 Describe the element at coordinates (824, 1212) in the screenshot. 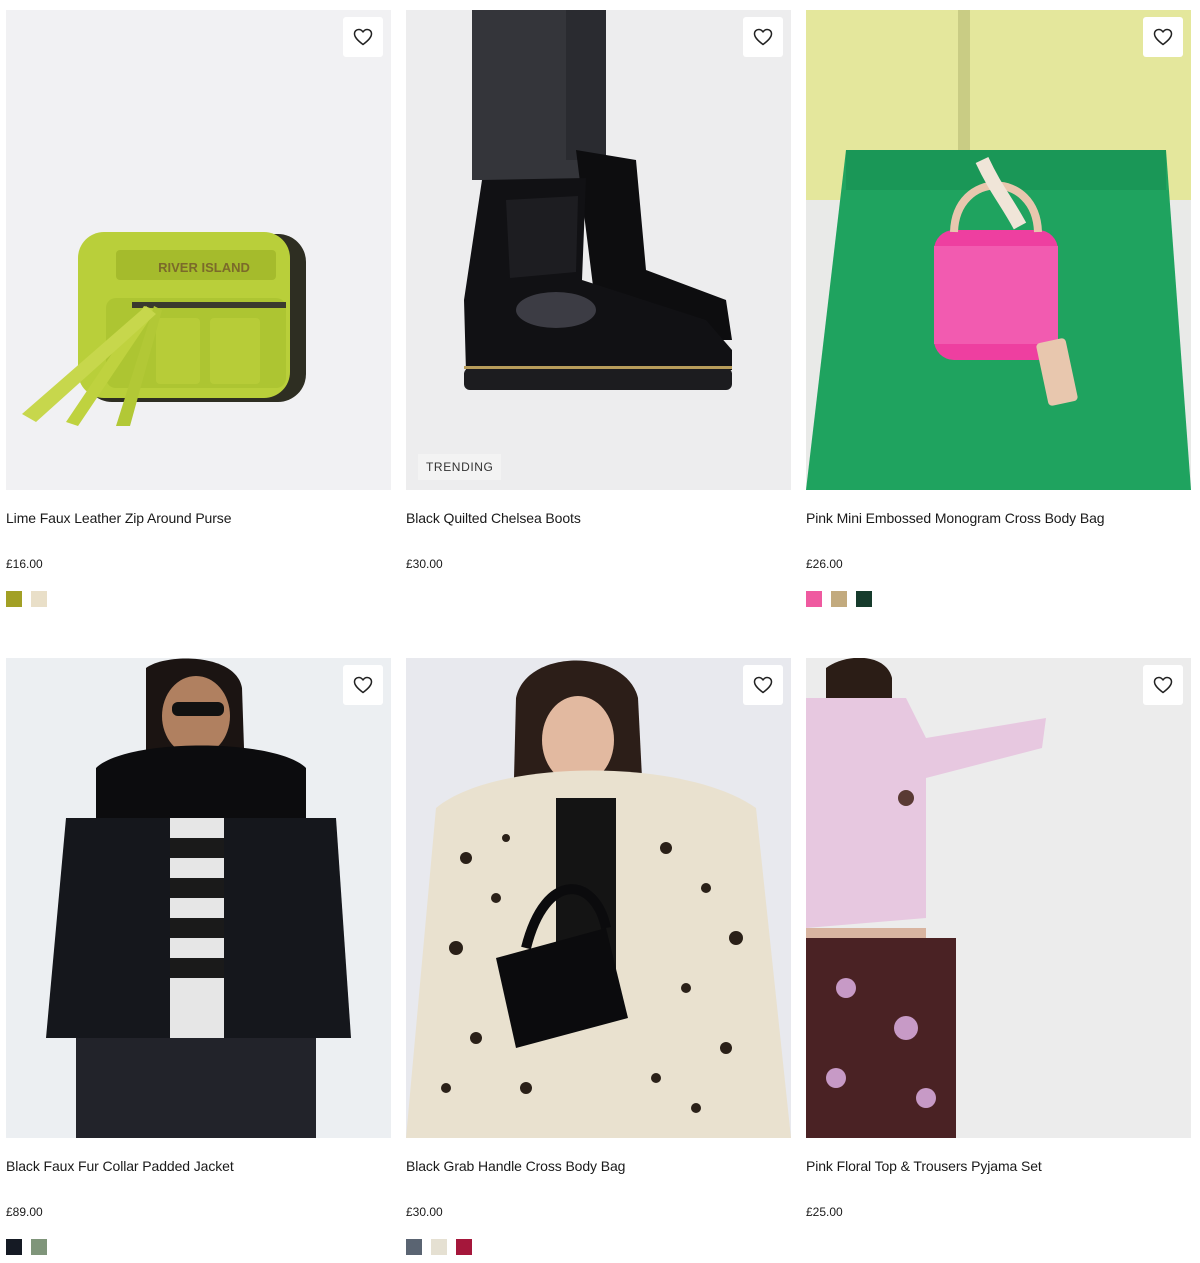

I see `product-price: £25.00` at that location.